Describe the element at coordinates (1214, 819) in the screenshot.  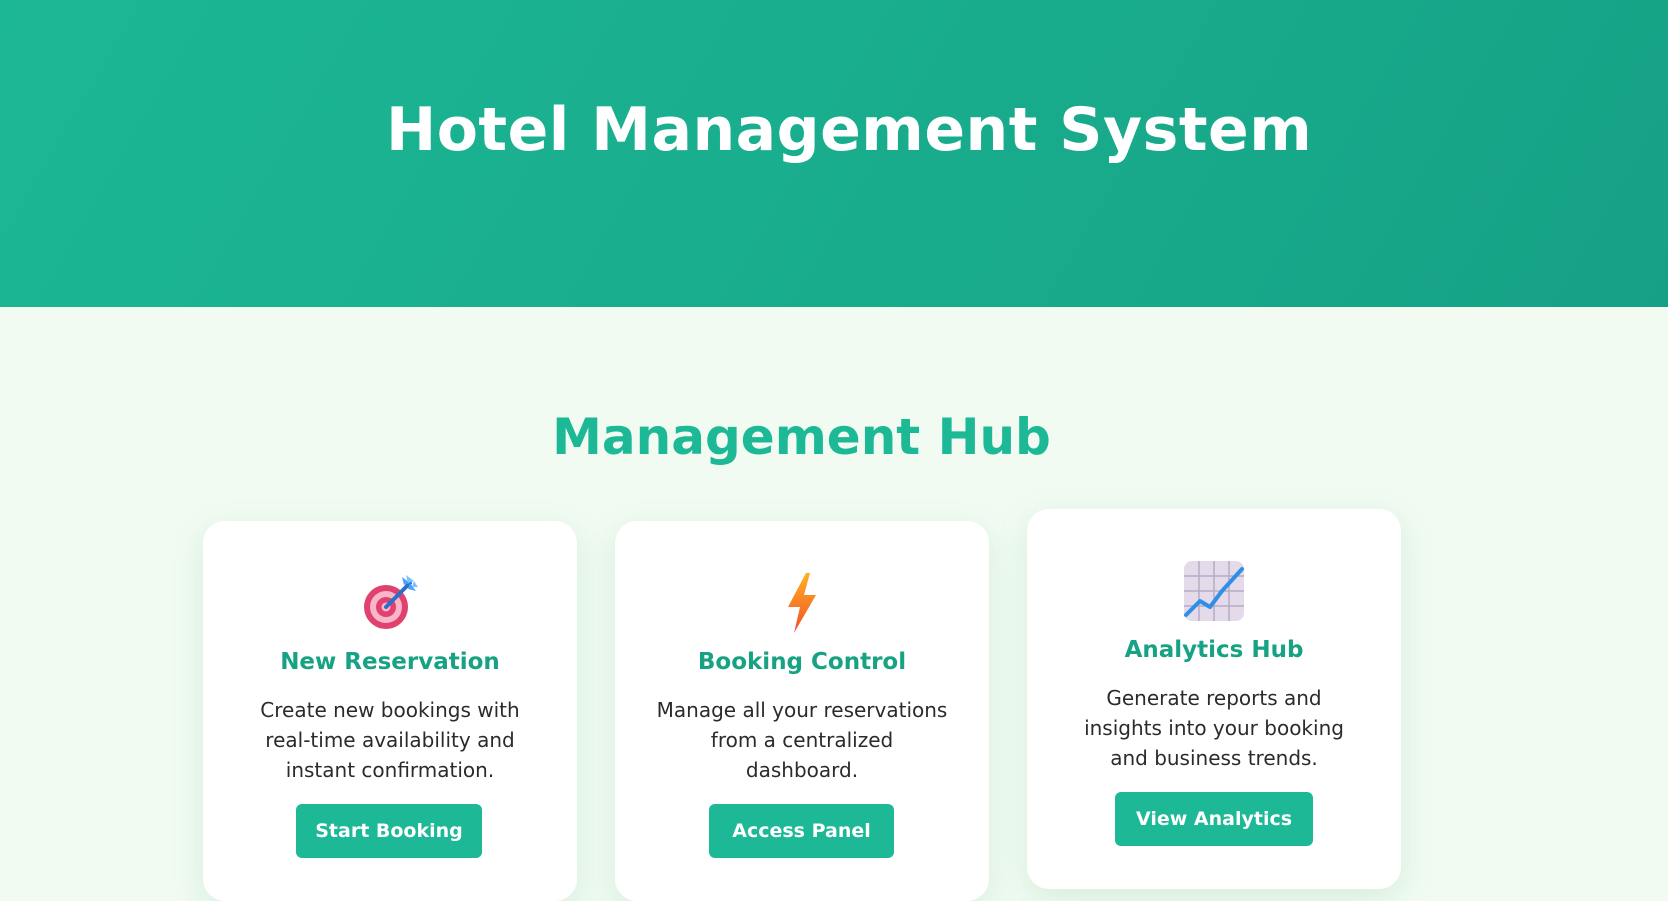
I see `view-analytics-button: View Analytics` at that location.